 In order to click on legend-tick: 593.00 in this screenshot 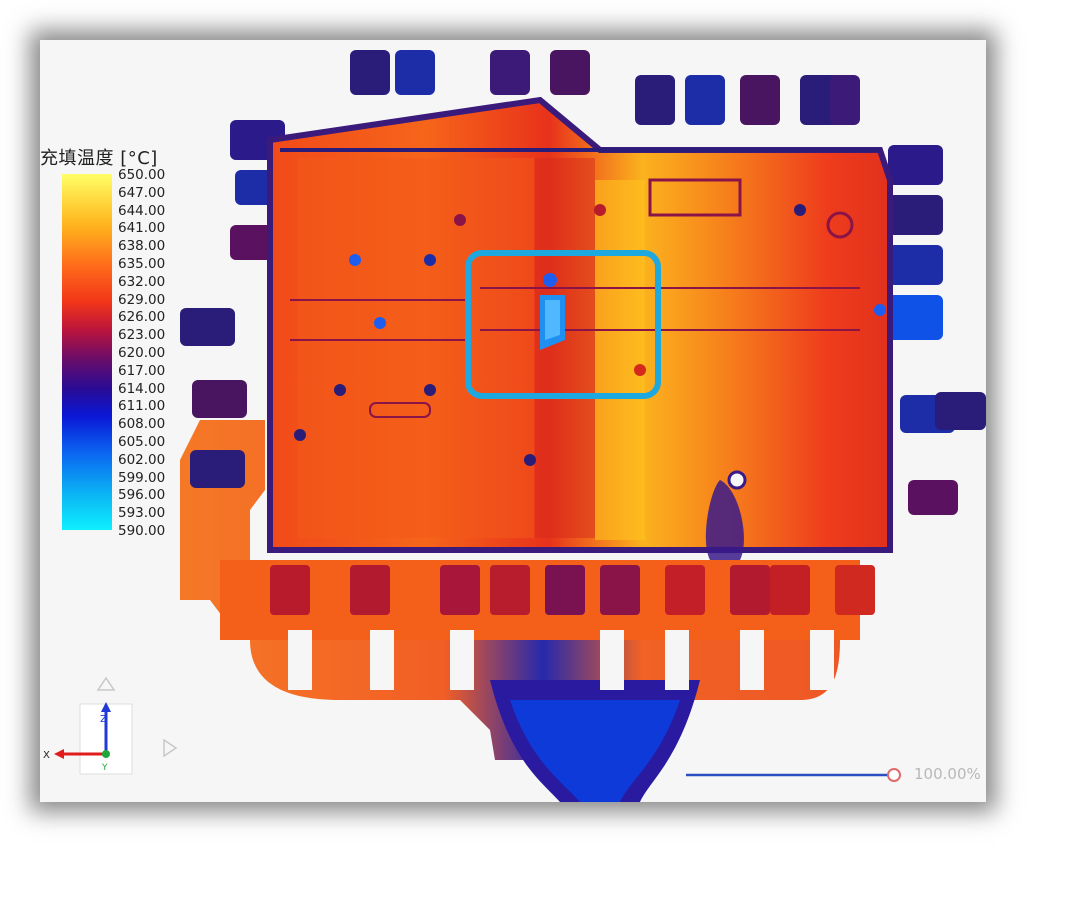, I will do `click(142, 513)`.